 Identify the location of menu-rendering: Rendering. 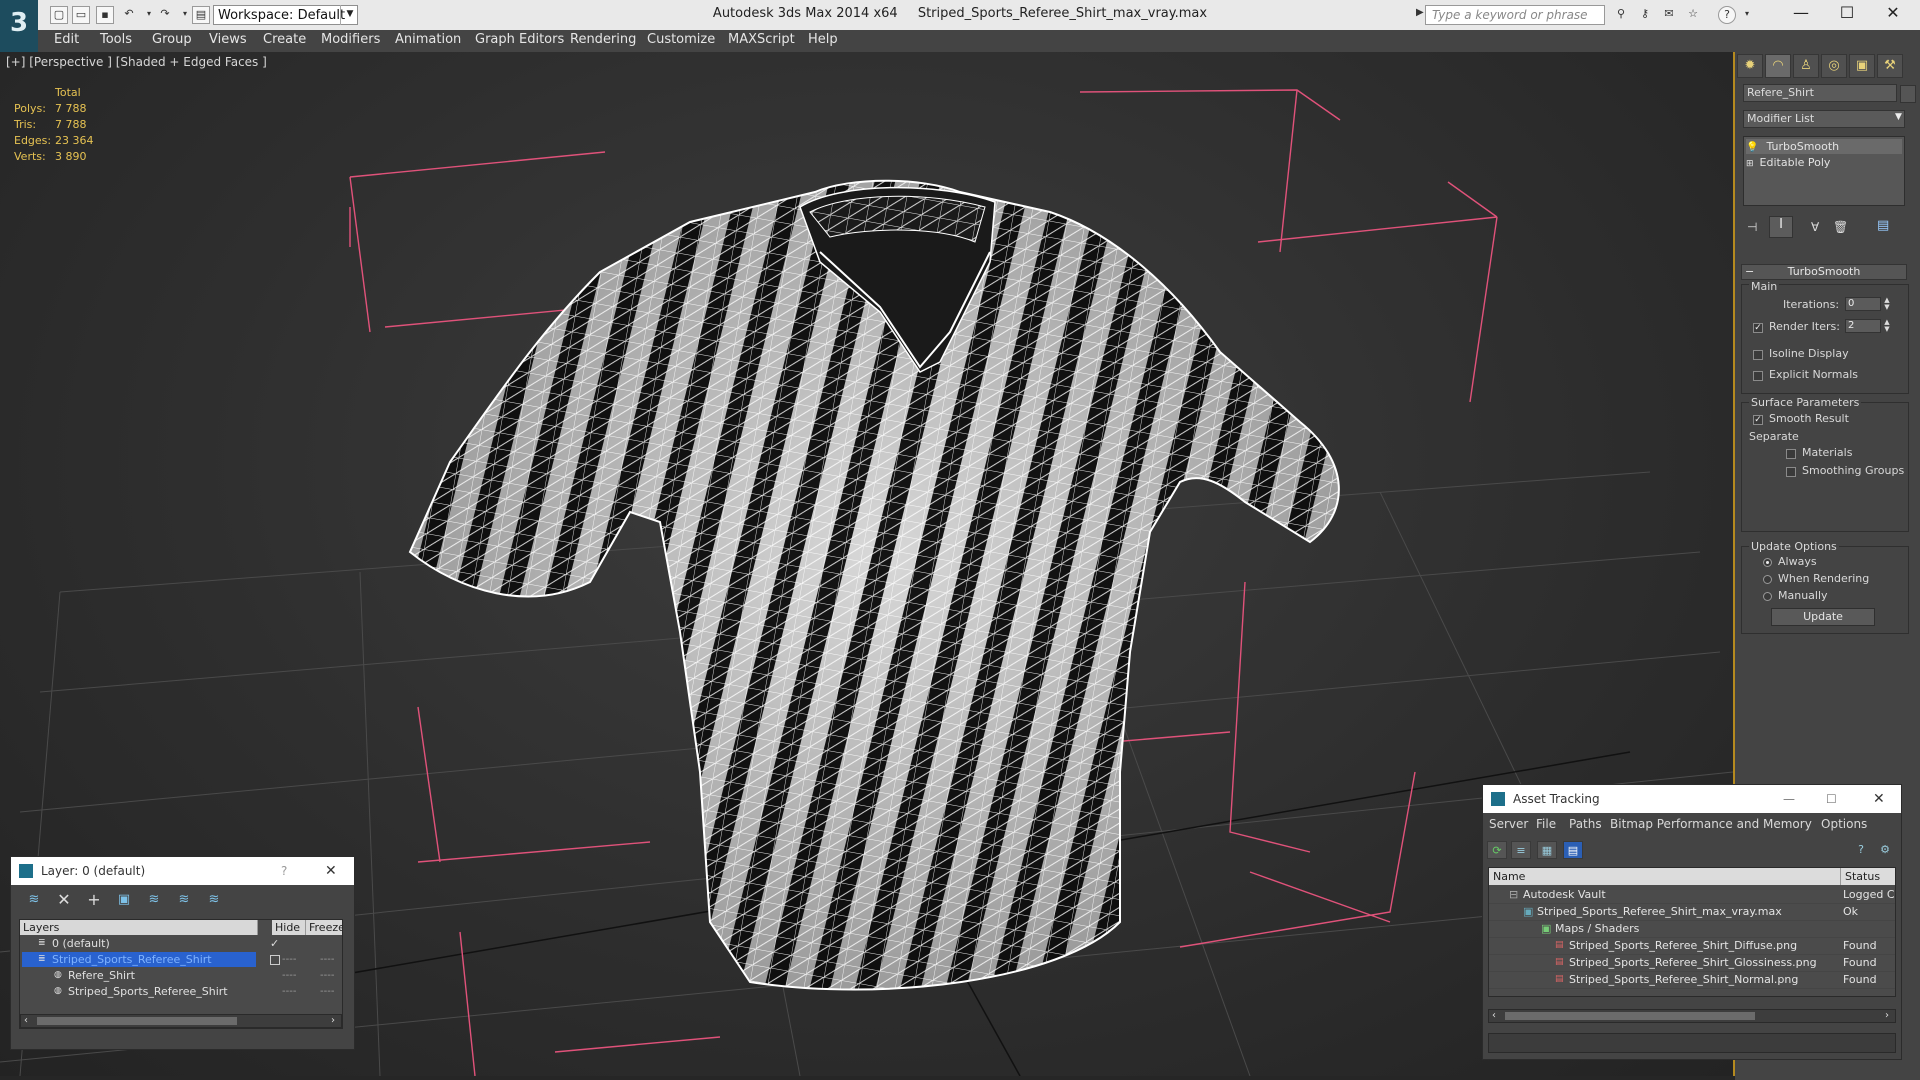
(603, 39).